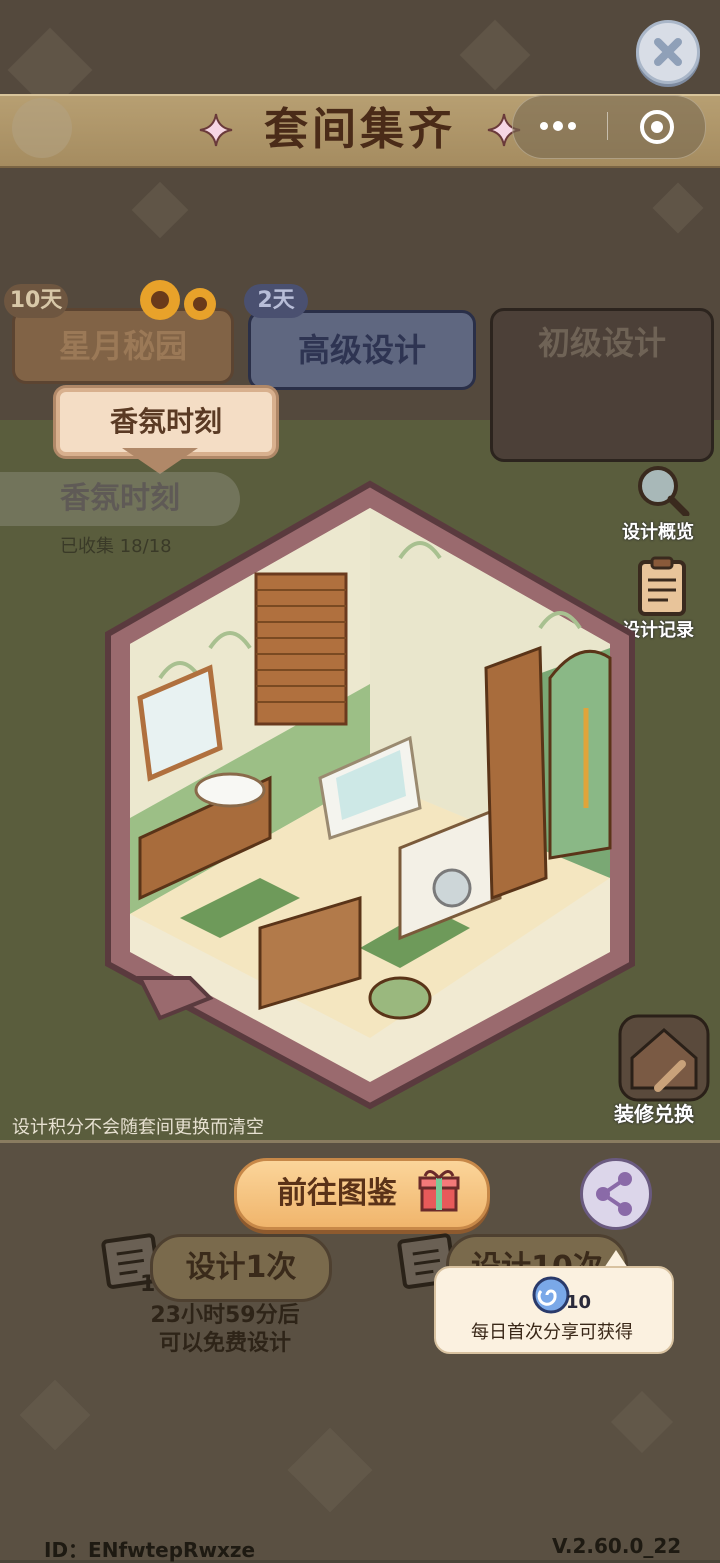 The height and width of the screenshot is (1563, 720). Describe the element at coordinates (664, 491) in the screenshot. I see `magnifier-icon` at that location.